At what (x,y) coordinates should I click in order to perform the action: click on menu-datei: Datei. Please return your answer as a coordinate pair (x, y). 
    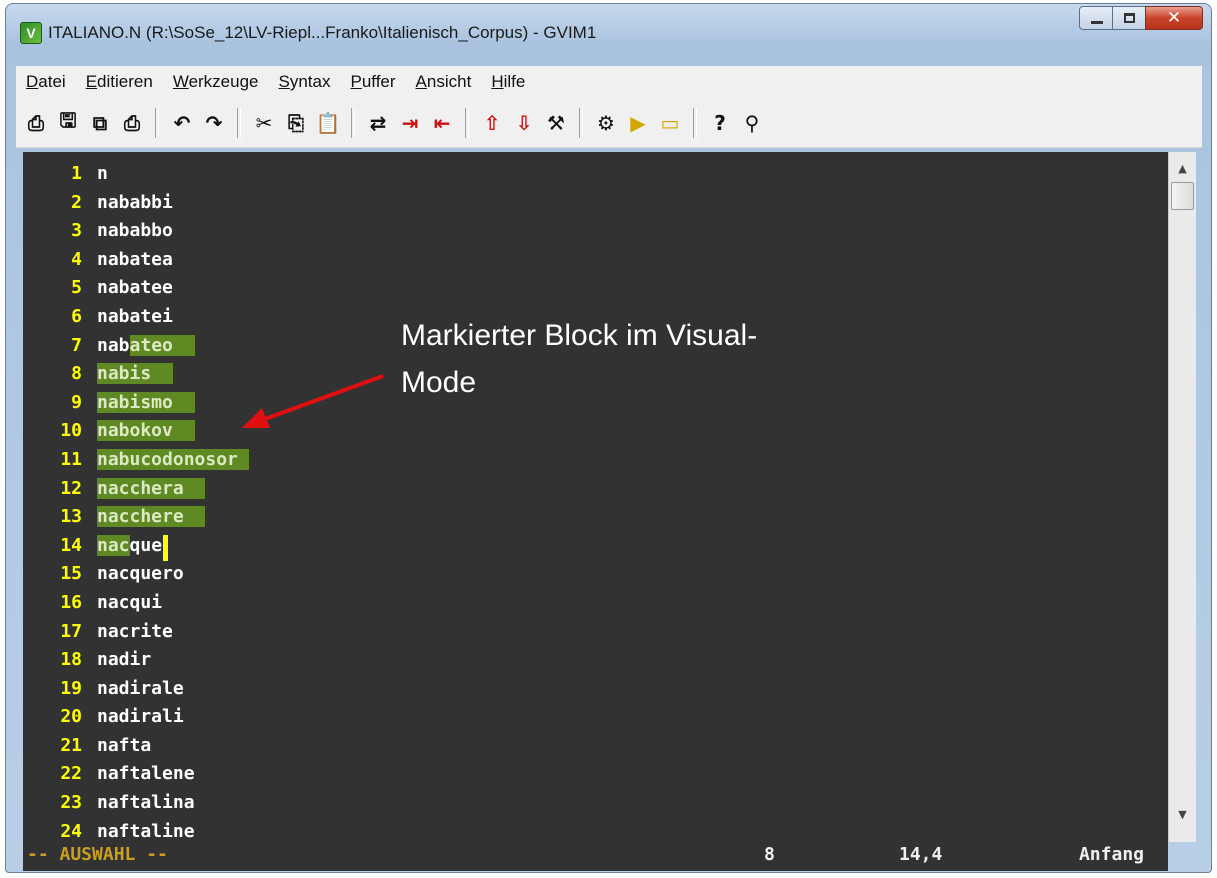
    Looking at the image, I should click on (46, 82).